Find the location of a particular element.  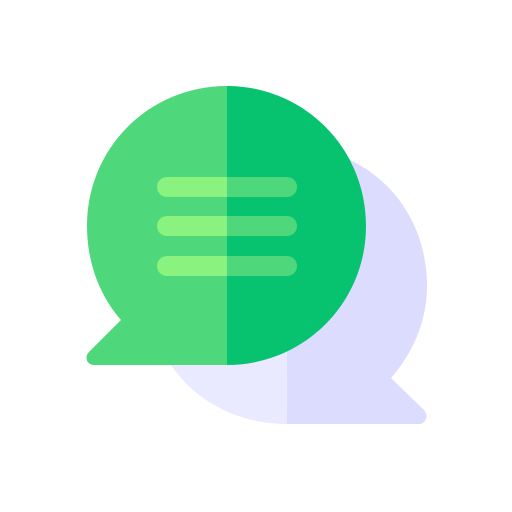

message-lines-icon is located at coordinates (227, 226).